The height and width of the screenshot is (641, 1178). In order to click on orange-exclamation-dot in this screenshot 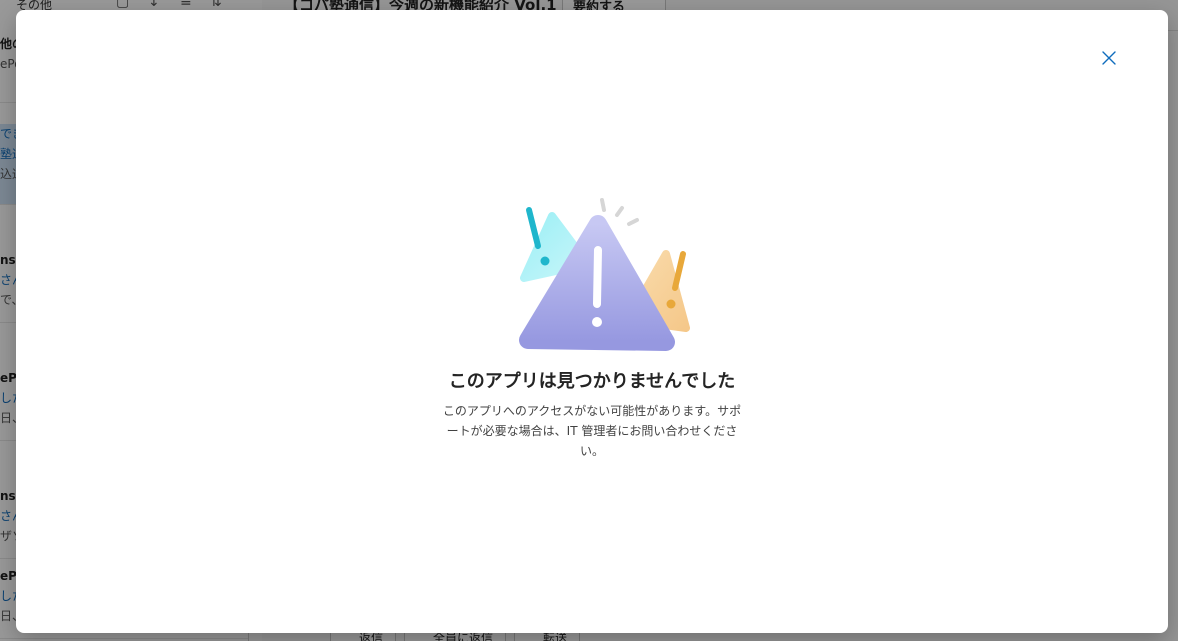, I will do `click(671, 304)`.